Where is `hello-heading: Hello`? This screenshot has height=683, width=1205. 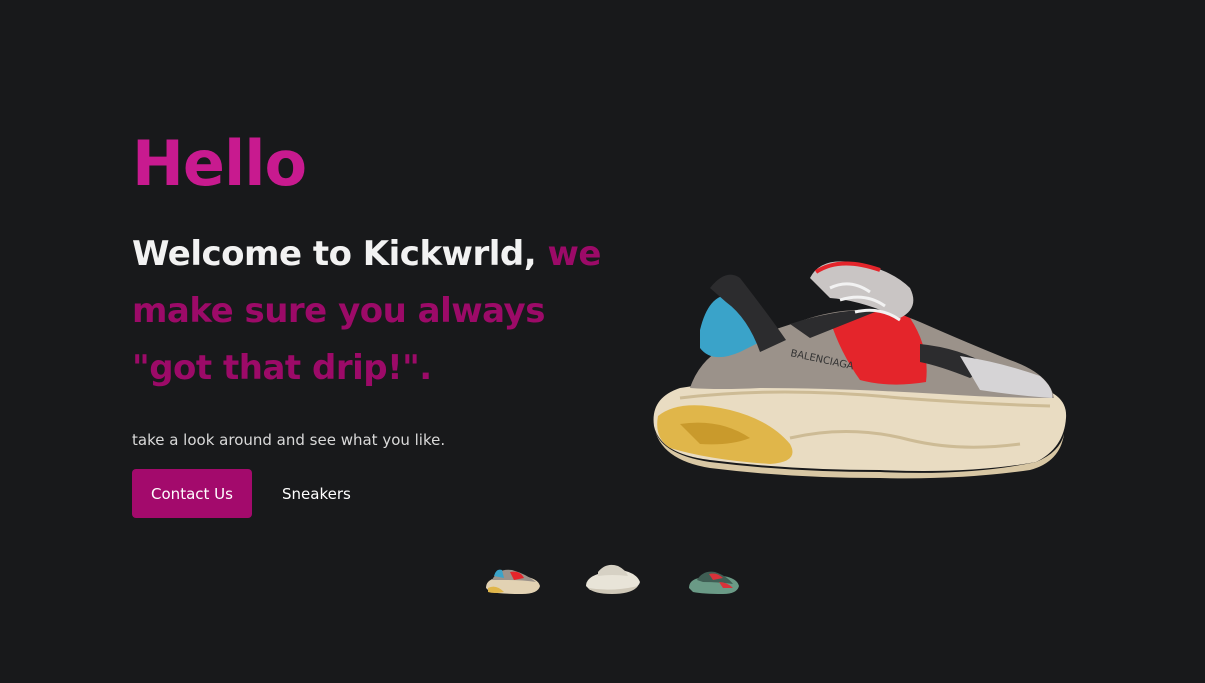
hello-heading: Hello is located at coordinates (219, 163).